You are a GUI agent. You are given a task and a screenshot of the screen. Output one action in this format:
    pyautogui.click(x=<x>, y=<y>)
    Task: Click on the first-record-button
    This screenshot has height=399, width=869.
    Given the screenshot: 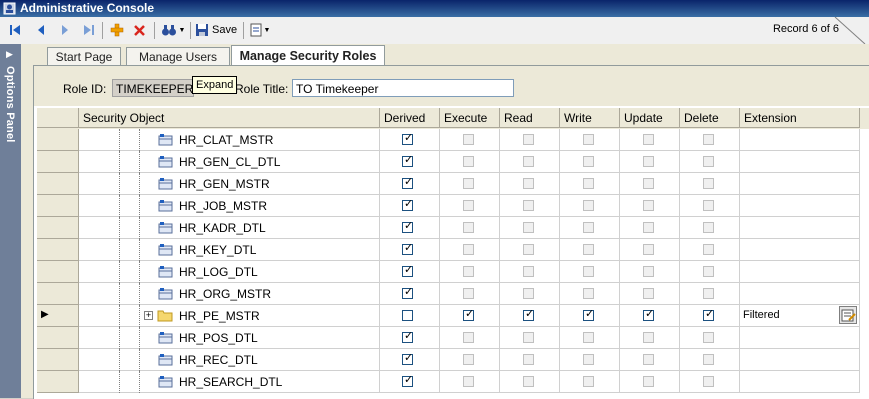 What is the action you would take?
    pyautogui.click(x=15, y=30)
    